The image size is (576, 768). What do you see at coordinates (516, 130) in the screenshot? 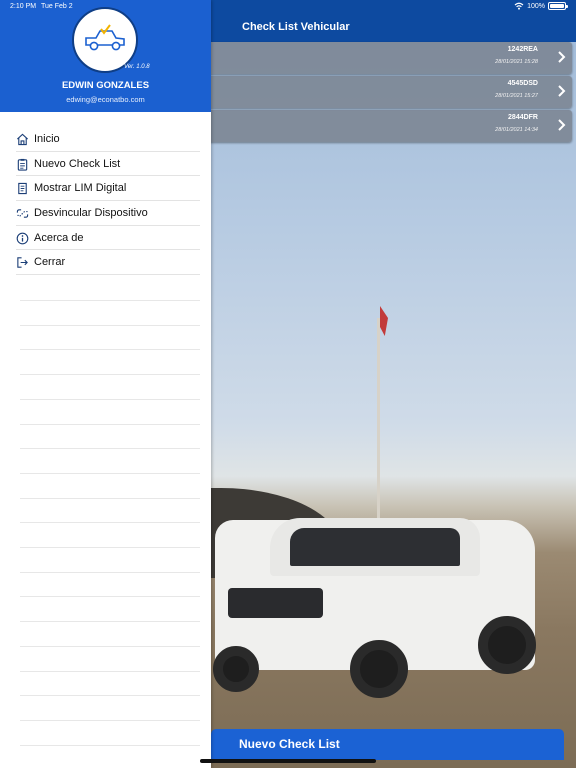
I see `checklist-datetime: 28/01/2021 14:34` at bounding box center [516, 130].